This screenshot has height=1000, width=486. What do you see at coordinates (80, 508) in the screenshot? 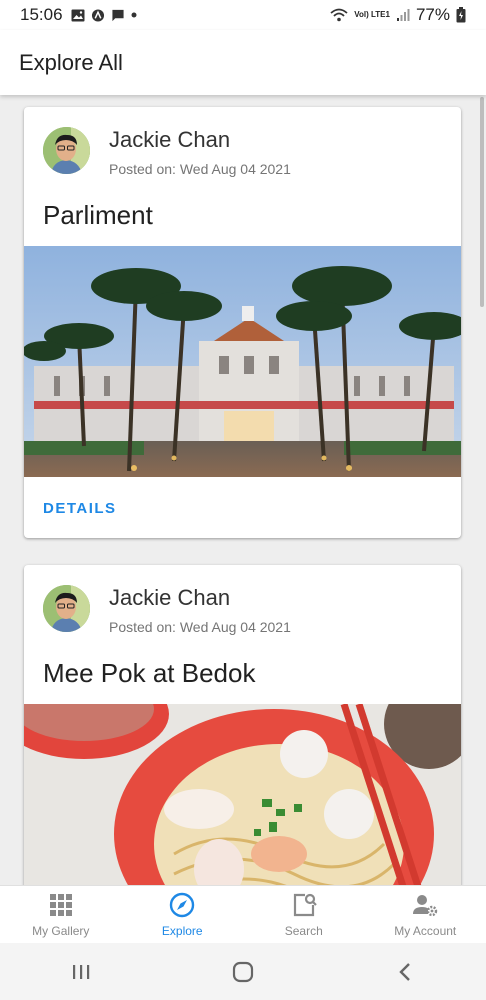
I see `details-button: DETAILS` at bounding box center [80, 508].